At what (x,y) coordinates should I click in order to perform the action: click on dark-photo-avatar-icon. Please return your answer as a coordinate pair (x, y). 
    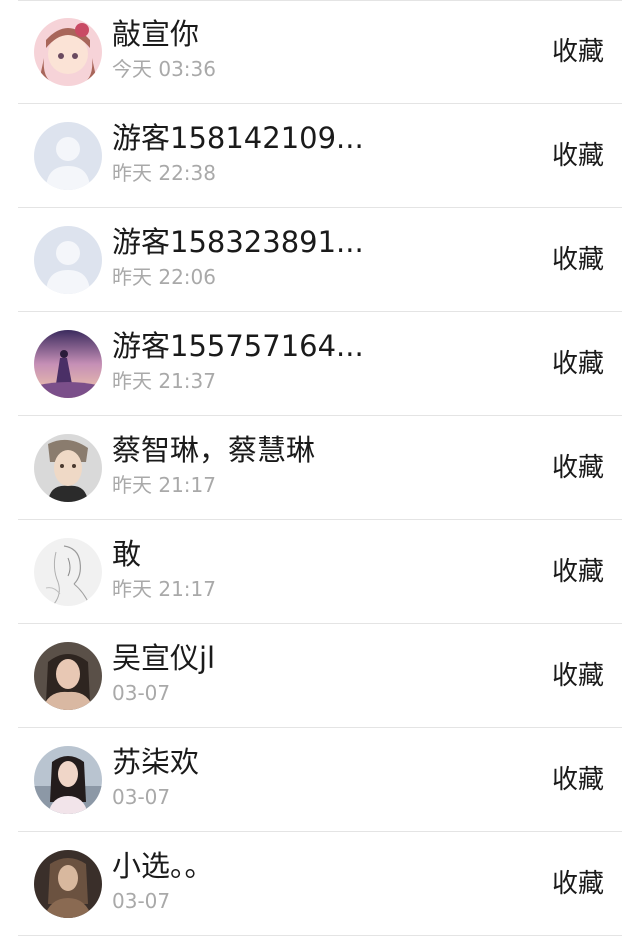
    Looking at the image, I should click on (68, 884).